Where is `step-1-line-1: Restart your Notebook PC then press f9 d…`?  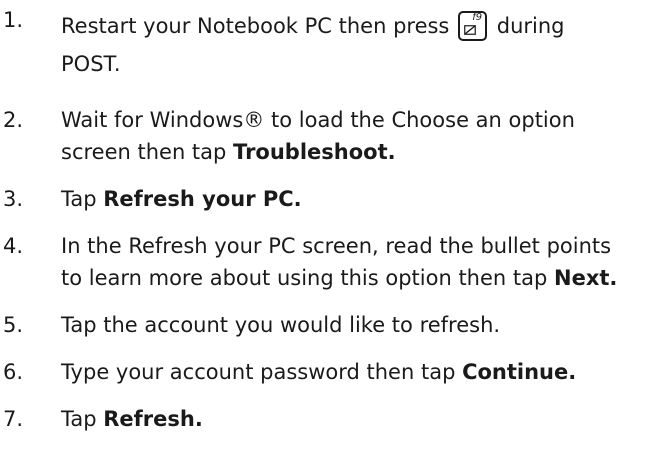
step-1-line-1: Restart your Notebook PC then press f9 d… is located at coordinates (365, 26).